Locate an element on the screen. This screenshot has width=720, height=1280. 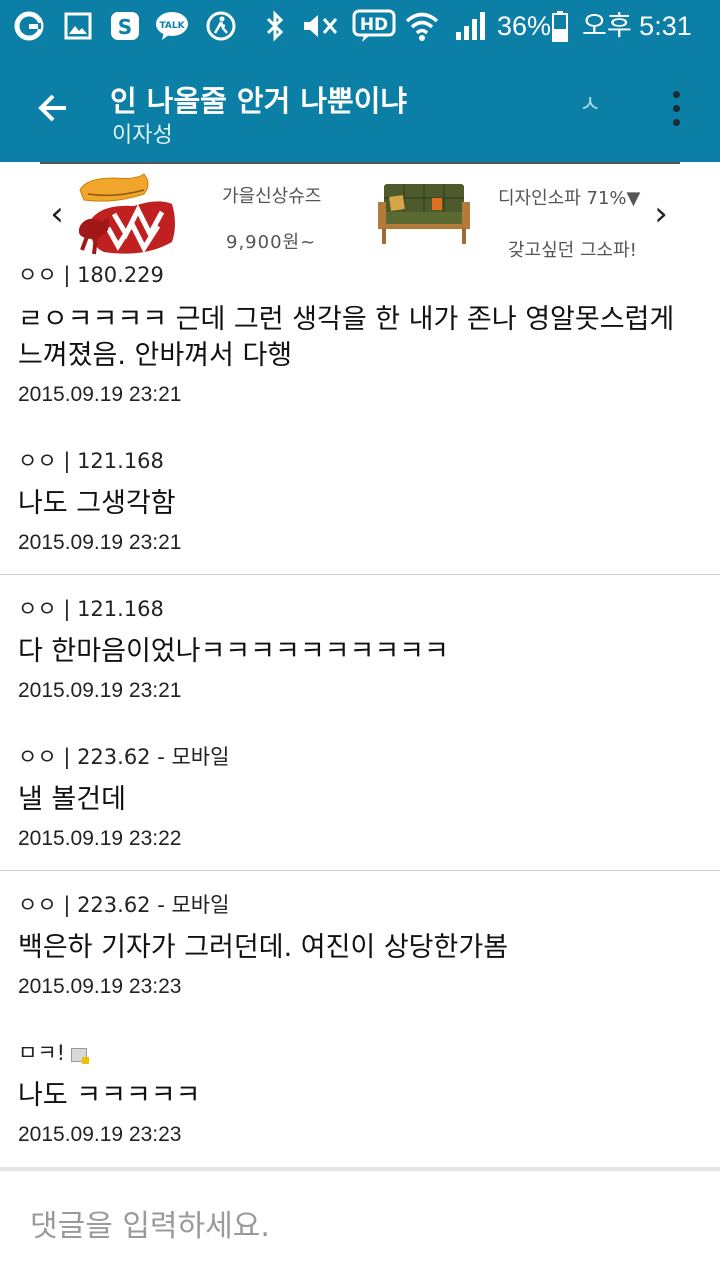
sofa-image is located at coordinates (424, 212).